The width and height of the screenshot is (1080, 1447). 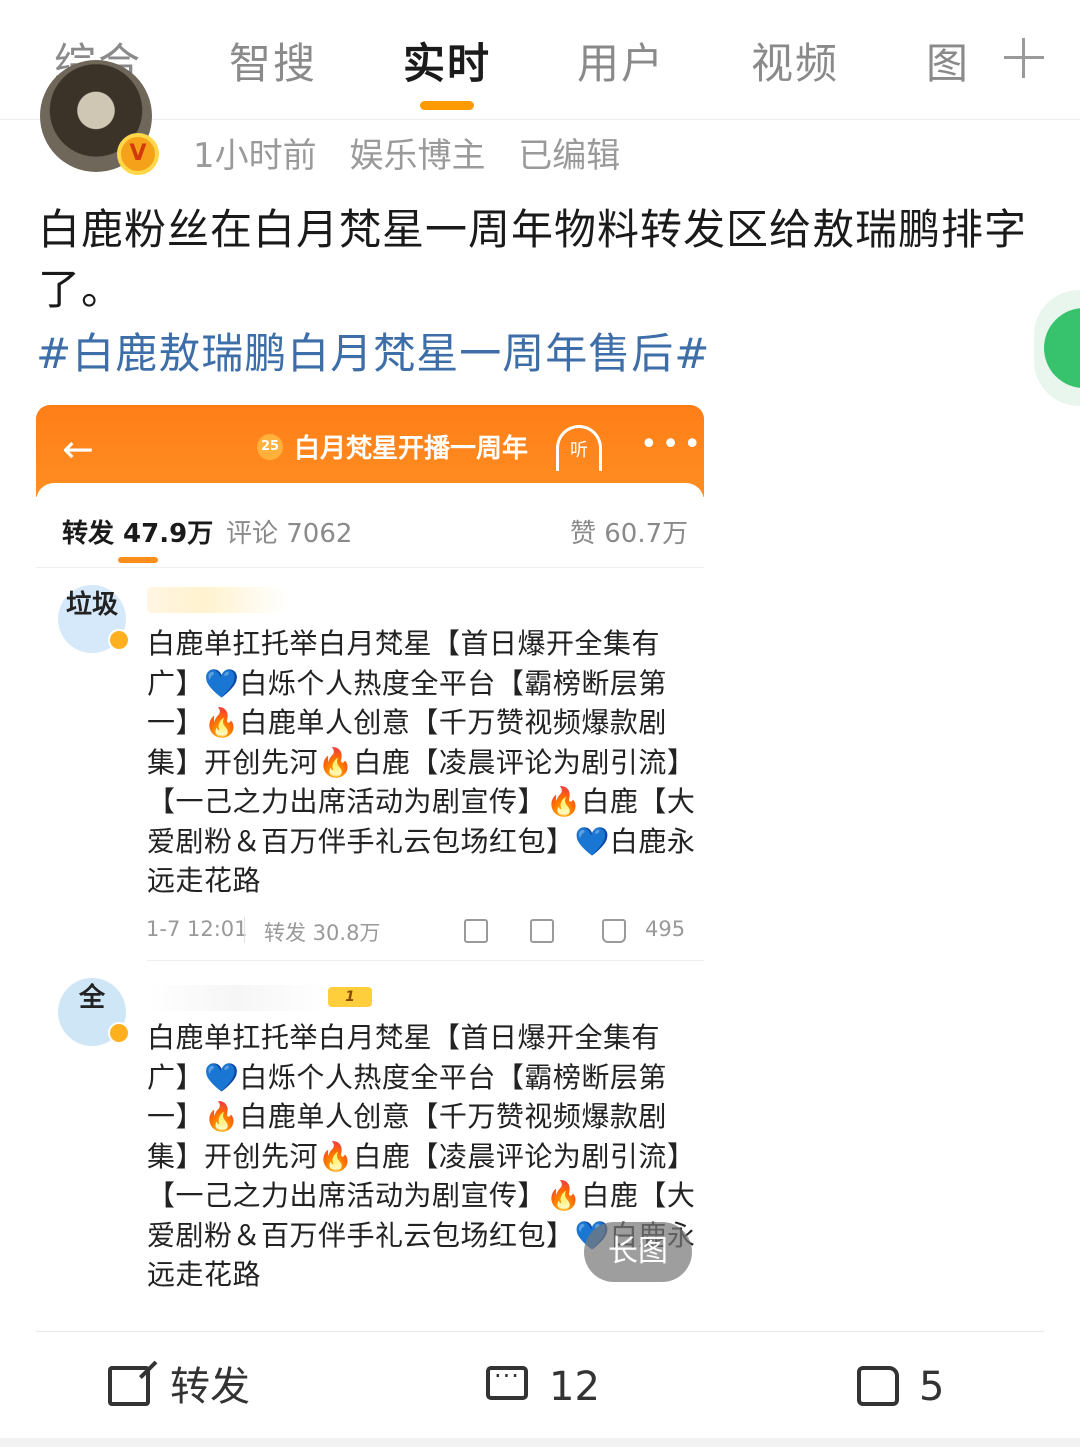 What do you see at coordinates (638, 1252) in the screenshot?
I see `long-image-badge: 长图` at bounding box center [638, 1252].